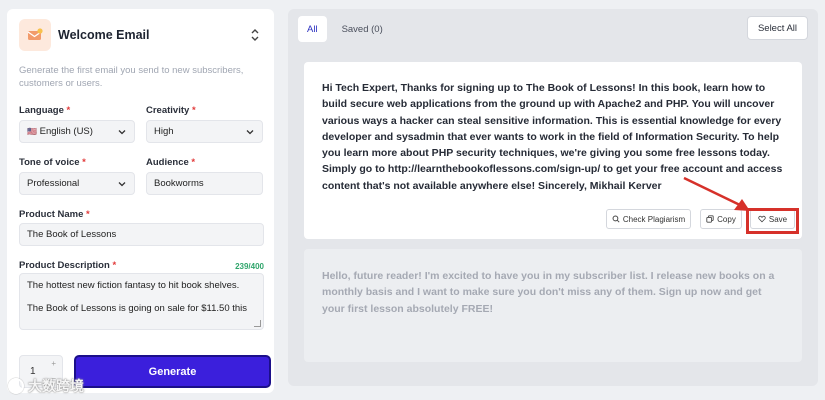 This screenshot has height=400, width=825. Describe the element at coordinates (312, 29) in the screenshot. I see `tab-all: All` at that location.